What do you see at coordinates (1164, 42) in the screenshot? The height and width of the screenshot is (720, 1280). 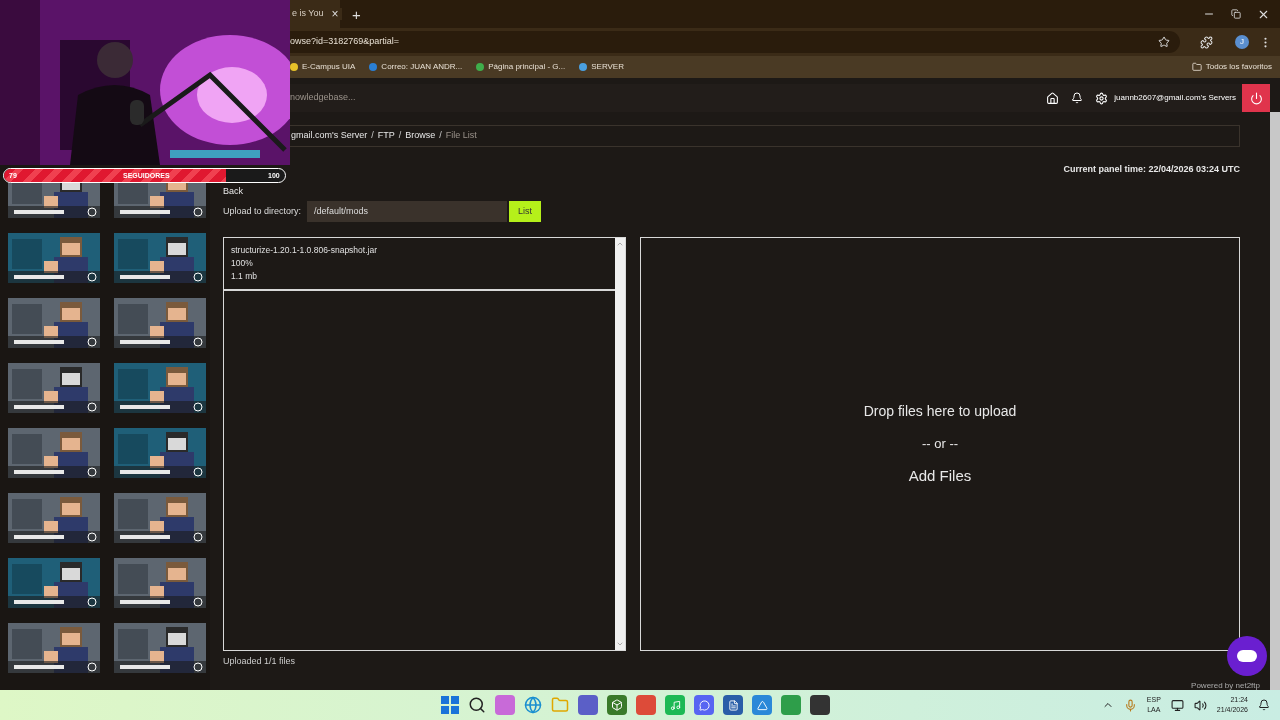 I see `bookmark-star-icon` at bounding box center [1164, 42].